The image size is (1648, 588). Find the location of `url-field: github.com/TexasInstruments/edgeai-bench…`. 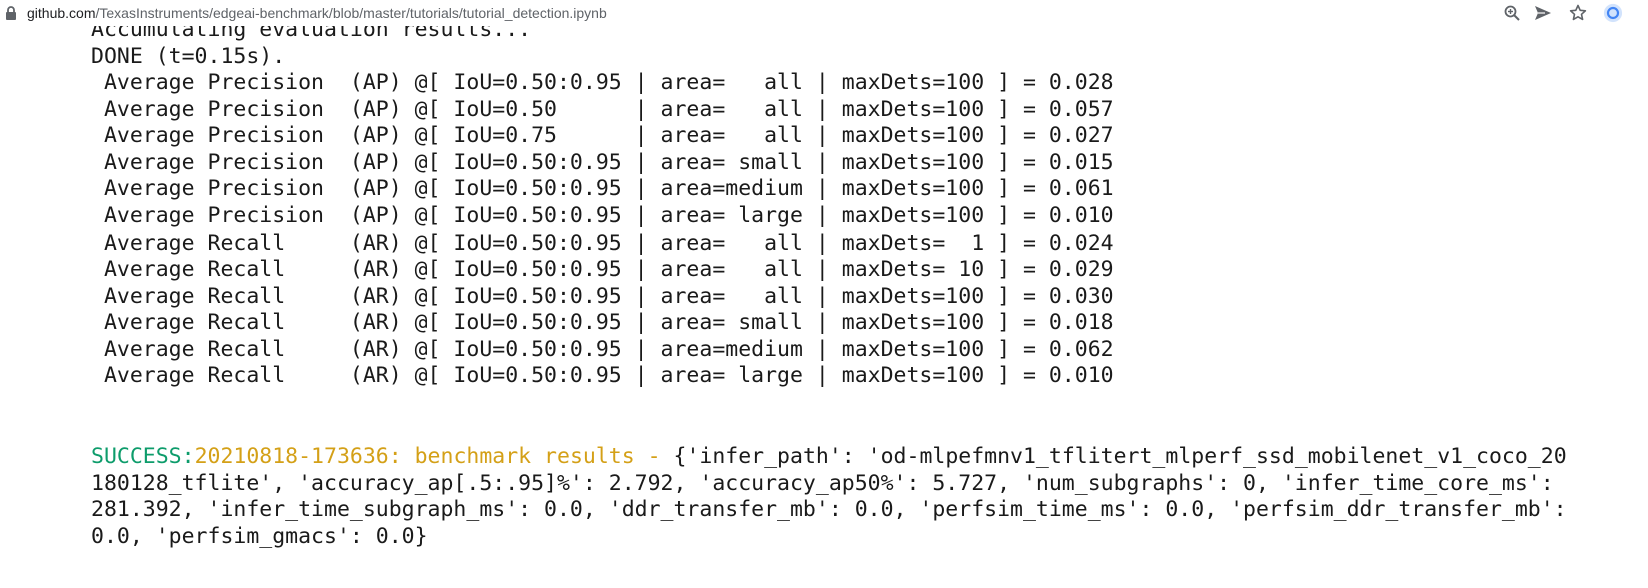

url-field: github.com/TexasInstruments/edgeai-bench… is located at coordinates (317, 13).